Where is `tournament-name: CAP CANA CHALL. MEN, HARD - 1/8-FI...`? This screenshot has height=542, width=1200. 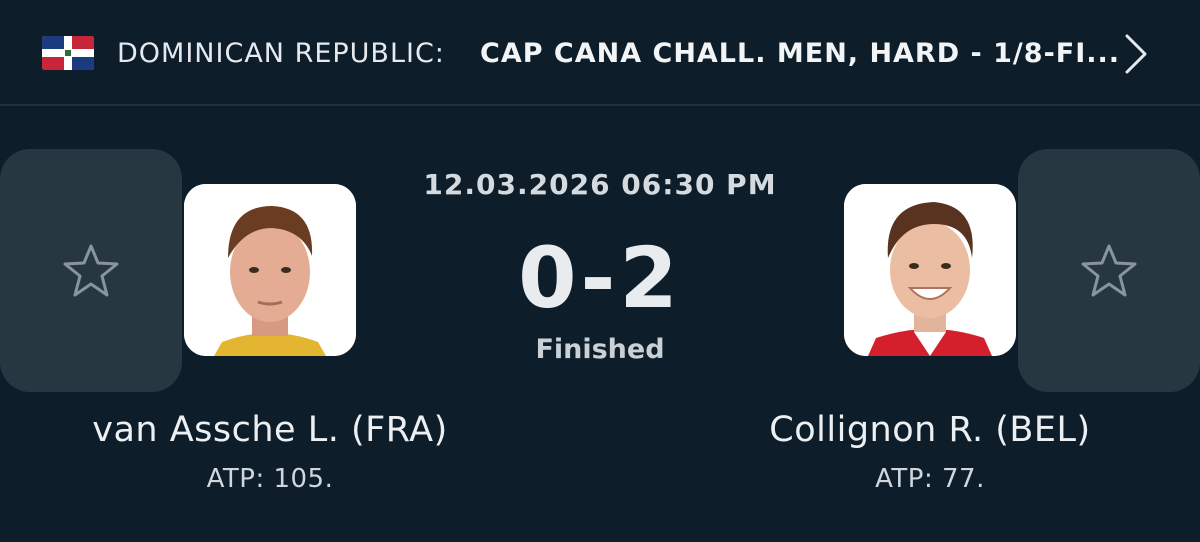
tournament-name: CAP CANA CHALL. MEN, HARD - 1/8-FI... is located at coordinates (800, 53).